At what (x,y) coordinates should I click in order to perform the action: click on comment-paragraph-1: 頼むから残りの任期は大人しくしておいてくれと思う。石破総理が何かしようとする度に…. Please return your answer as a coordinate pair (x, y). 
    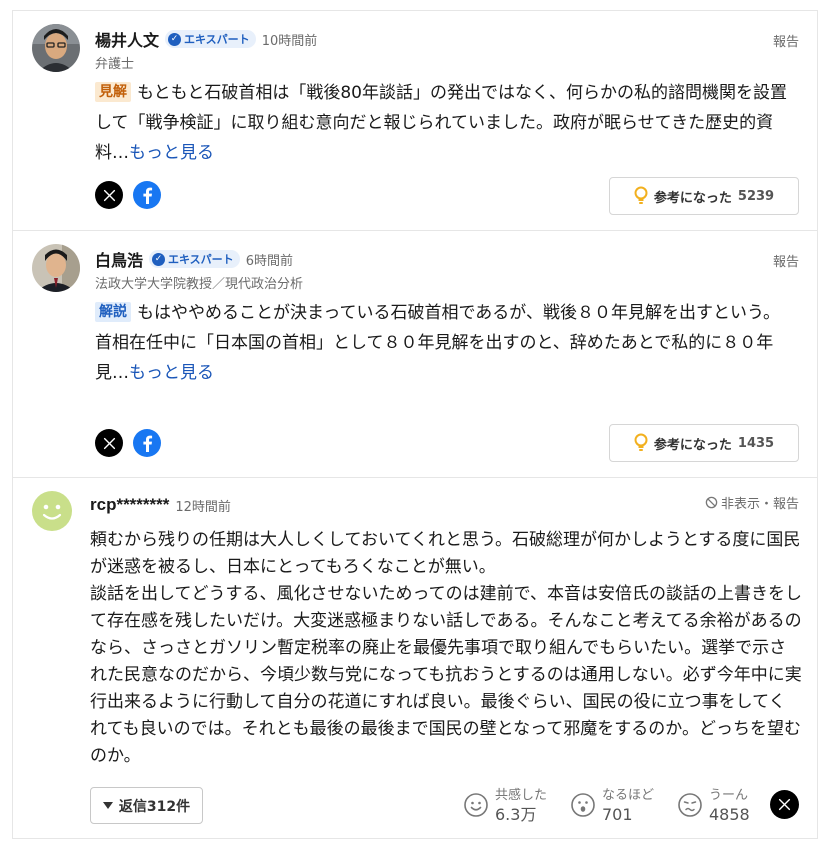
    Looking at the image, I should click on (445, 553).